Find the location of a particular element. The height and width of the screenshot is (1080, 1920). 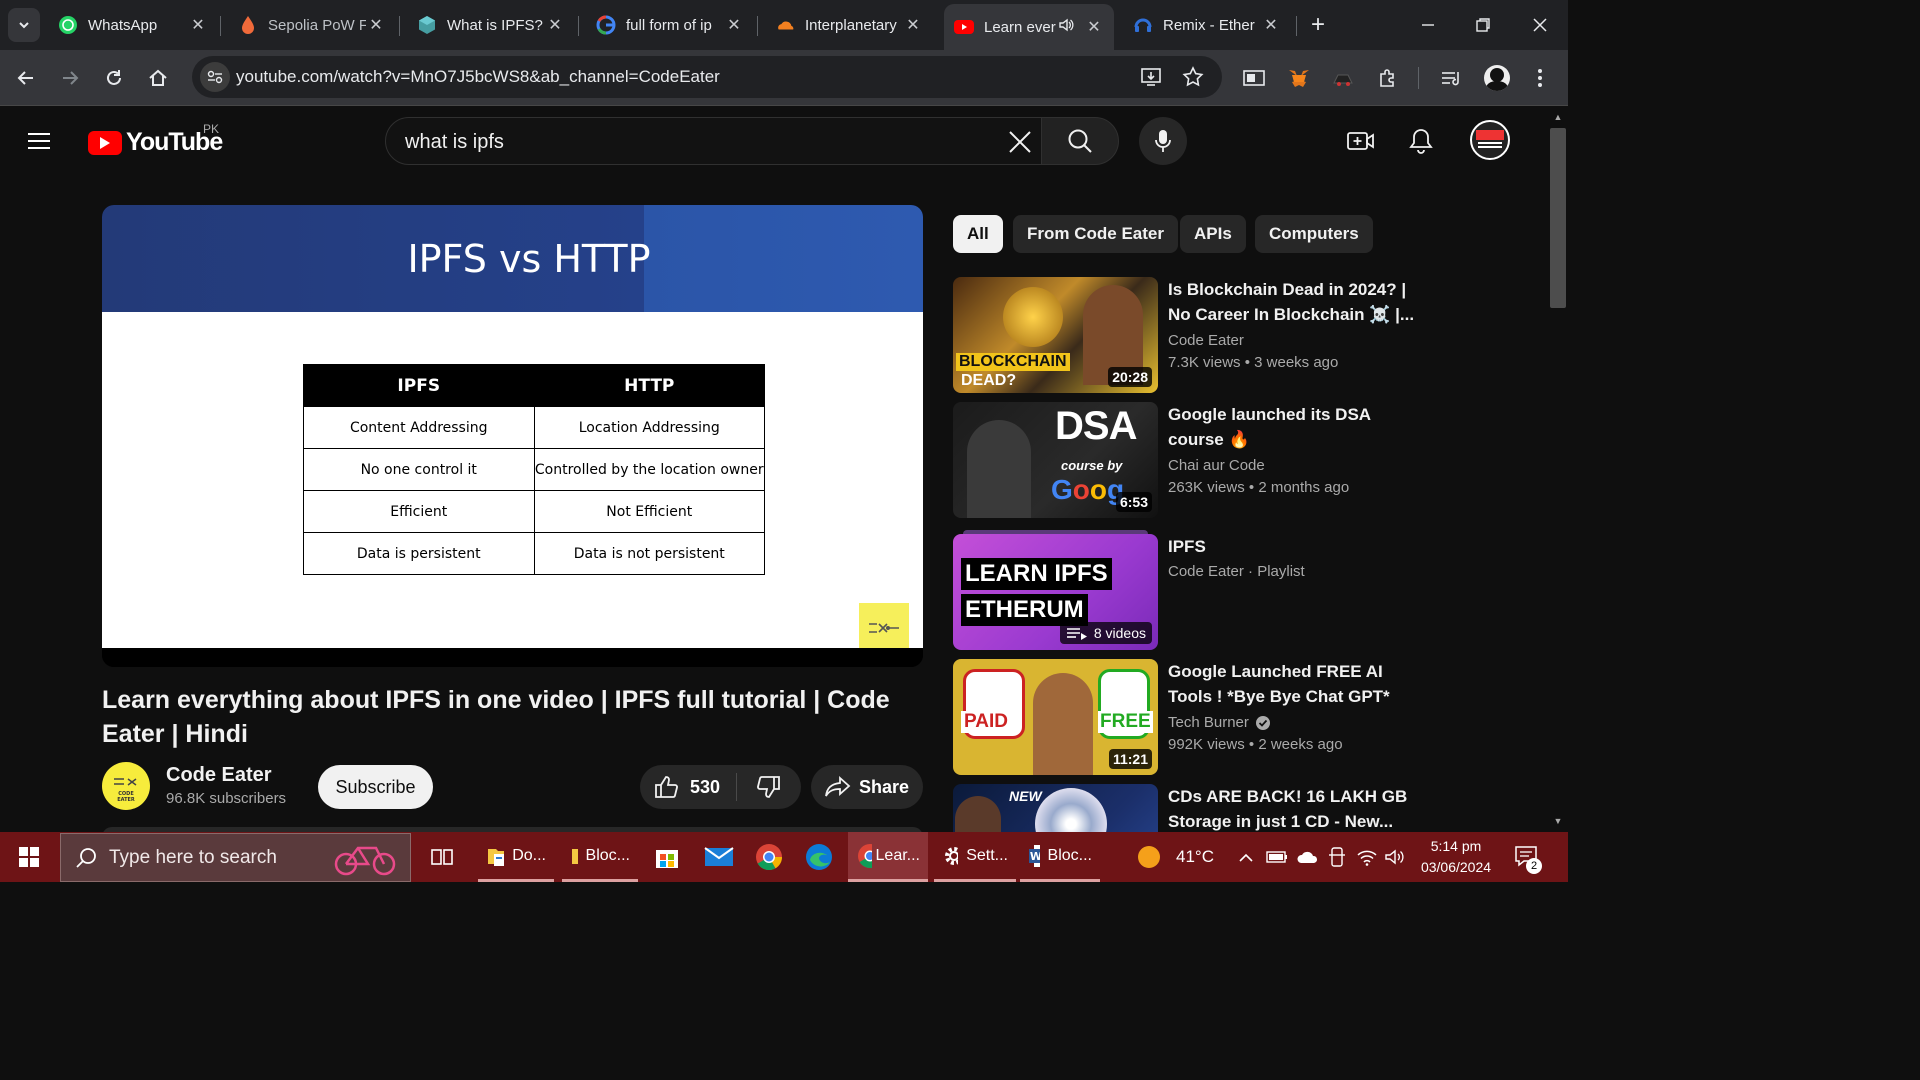

battery-icon is located at coordinates (1277, 857).